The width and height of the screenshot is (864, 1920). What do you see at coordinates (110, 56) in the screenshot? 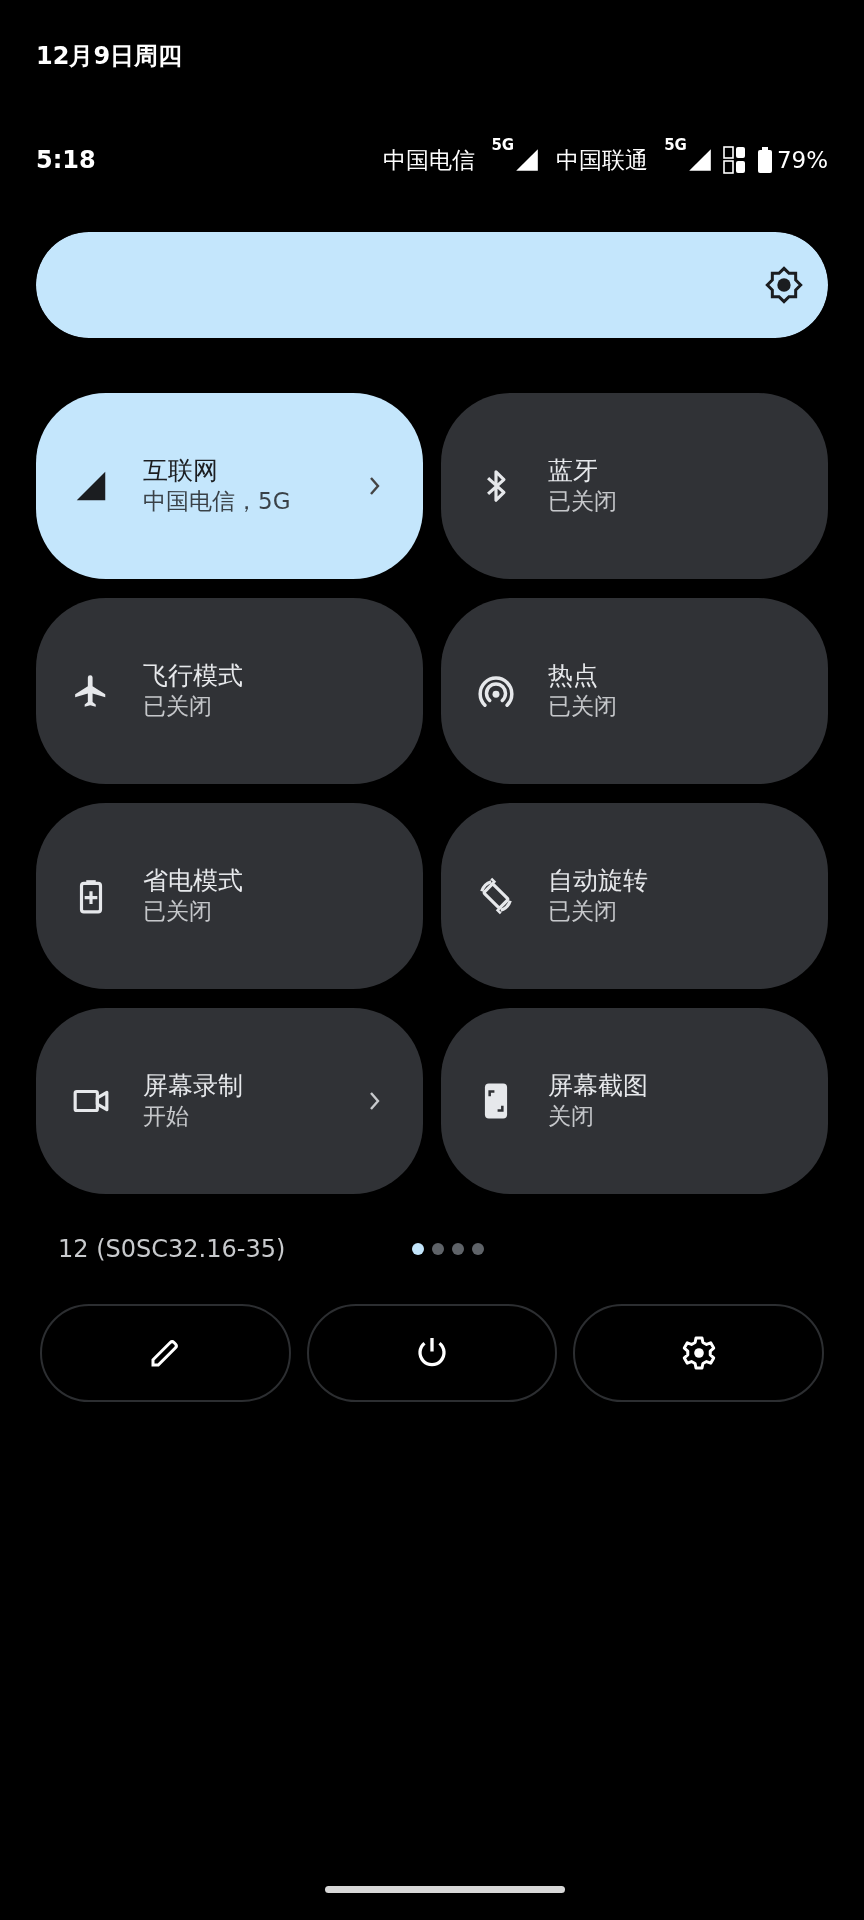
I see `date-text: 12月9日周四` at bounding box center [110, 56].